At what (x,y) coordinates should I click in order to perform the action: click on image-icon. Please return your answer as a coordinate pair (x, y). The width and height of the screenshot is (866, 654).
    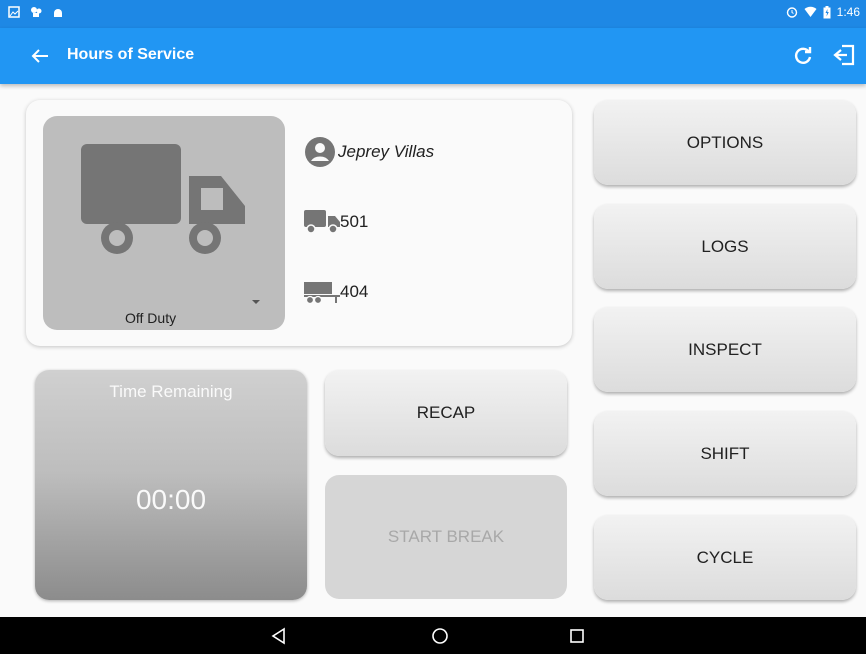
    Looking at the image, I should click on (14, 12).